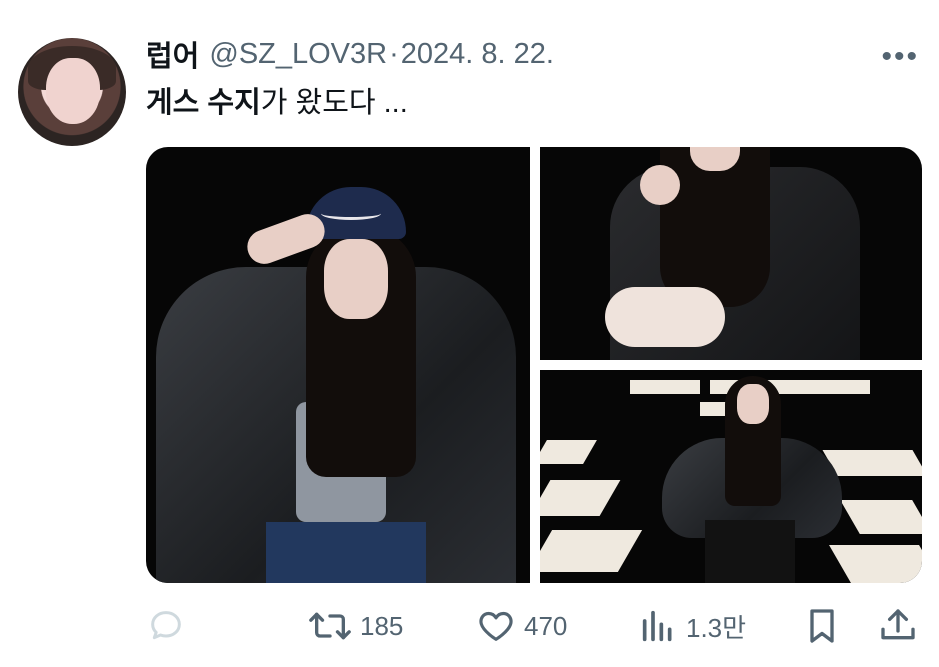 The width and height of the screenshot is (939, 667). What do you see at coordinates (355, 626) in the screenshot?
I see `retweet-button: 185` at bounding box center [355, 626].